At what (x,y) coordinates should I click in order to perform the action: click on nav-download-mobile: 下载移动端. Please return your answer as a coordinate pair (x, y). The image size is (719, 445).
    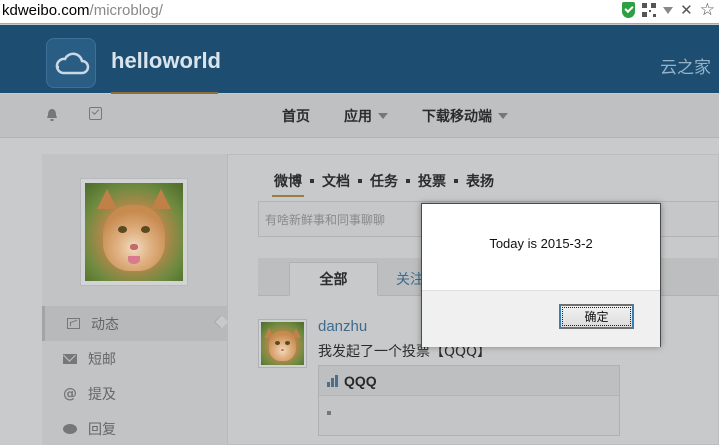
    Looking at the image, I should click on (465, 116).